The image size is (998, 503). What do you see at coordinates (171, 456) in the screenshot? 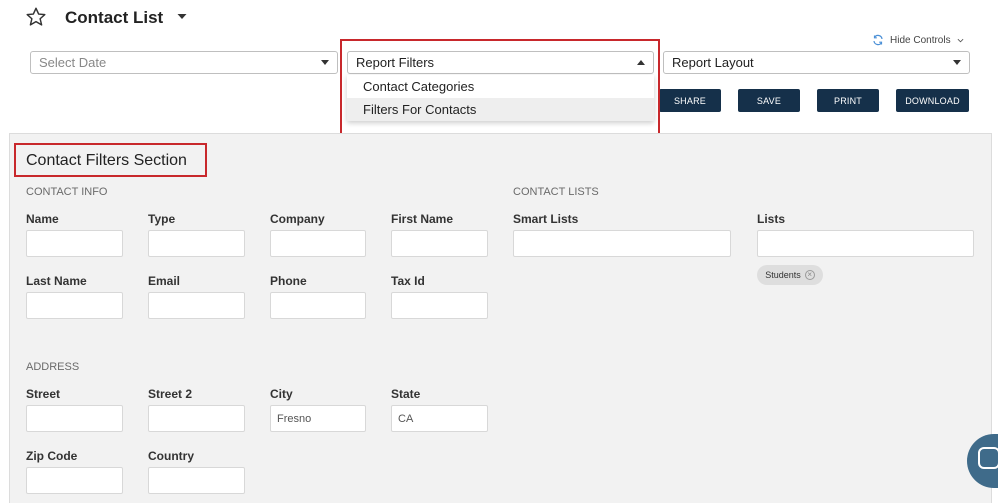
I see `country-label: Country` at bounding box center [171, 456].